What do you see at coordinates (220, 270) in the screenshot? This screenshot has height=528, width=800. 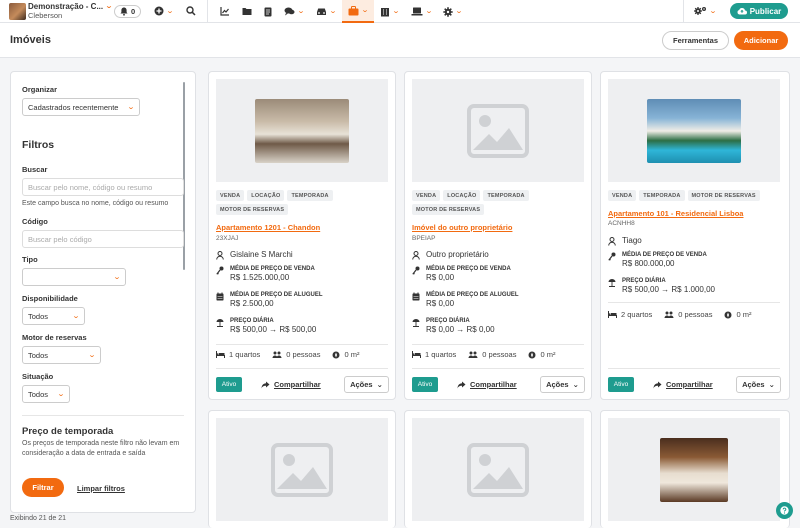 I see `key-icon` at bounding box center [220, 270].